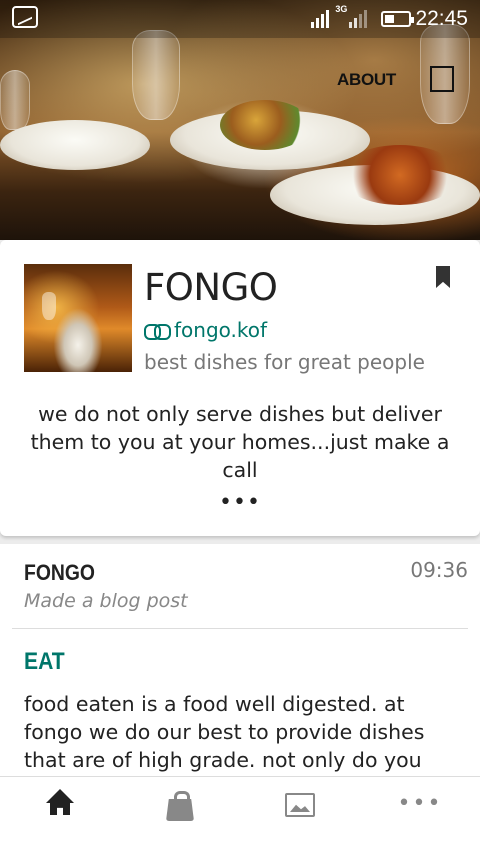 This screenshot has height=854, width=480. What do you see at coordinates (78, 318) in the screenshot?
I see `profile-avatar` at bounding box center [78, 318].